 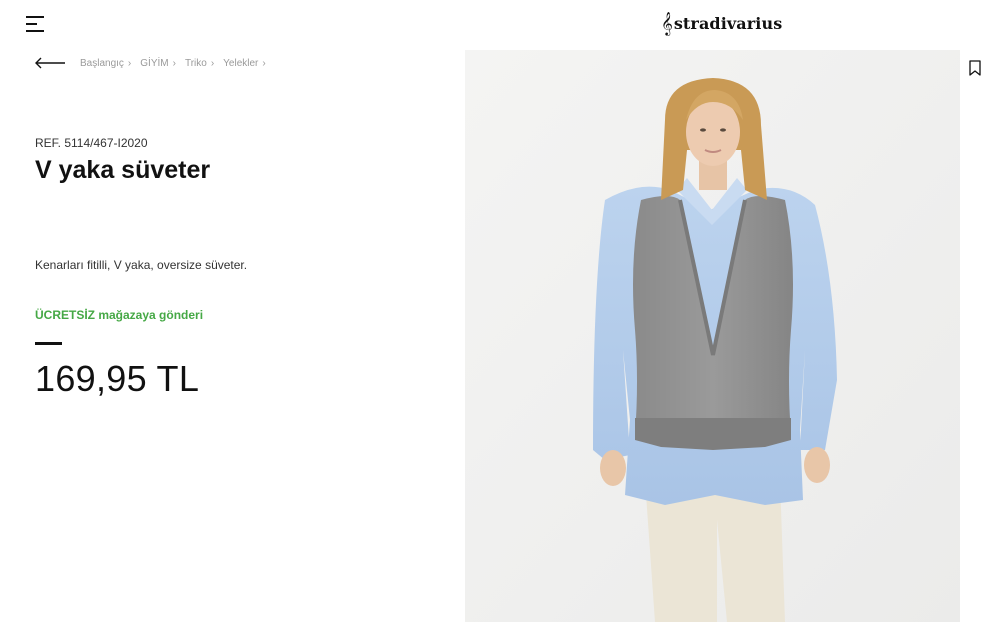 What do you see at coordinates (728, 23) in the screenshot?
I see `brand-name: stradivarius` at bounding box center [728, 23].